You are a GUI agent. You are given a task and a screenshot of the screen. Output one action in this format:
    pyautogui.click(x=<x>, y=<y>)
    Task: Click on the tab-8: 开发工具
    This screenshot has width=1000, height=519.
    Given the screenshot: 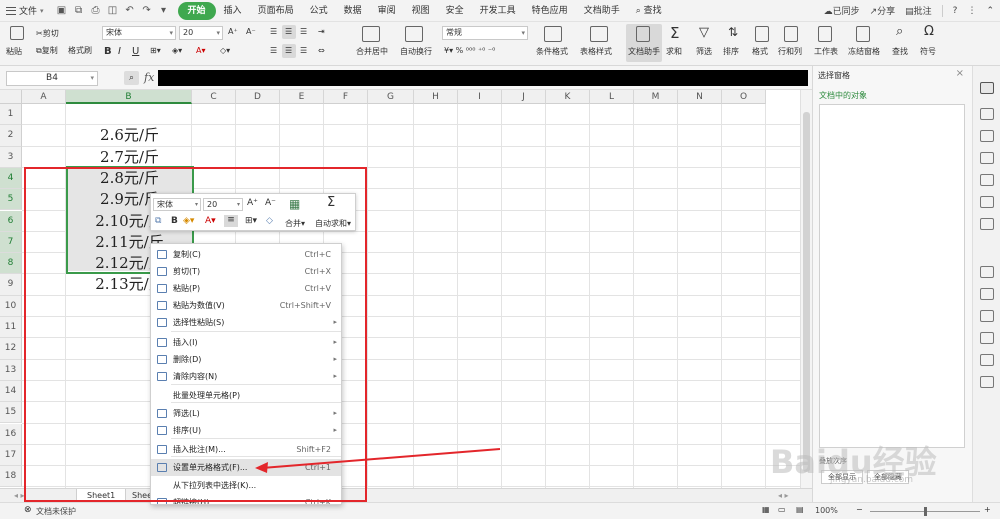 What is the action you would take?
    pyautogui.click(x=498, y=11)
    